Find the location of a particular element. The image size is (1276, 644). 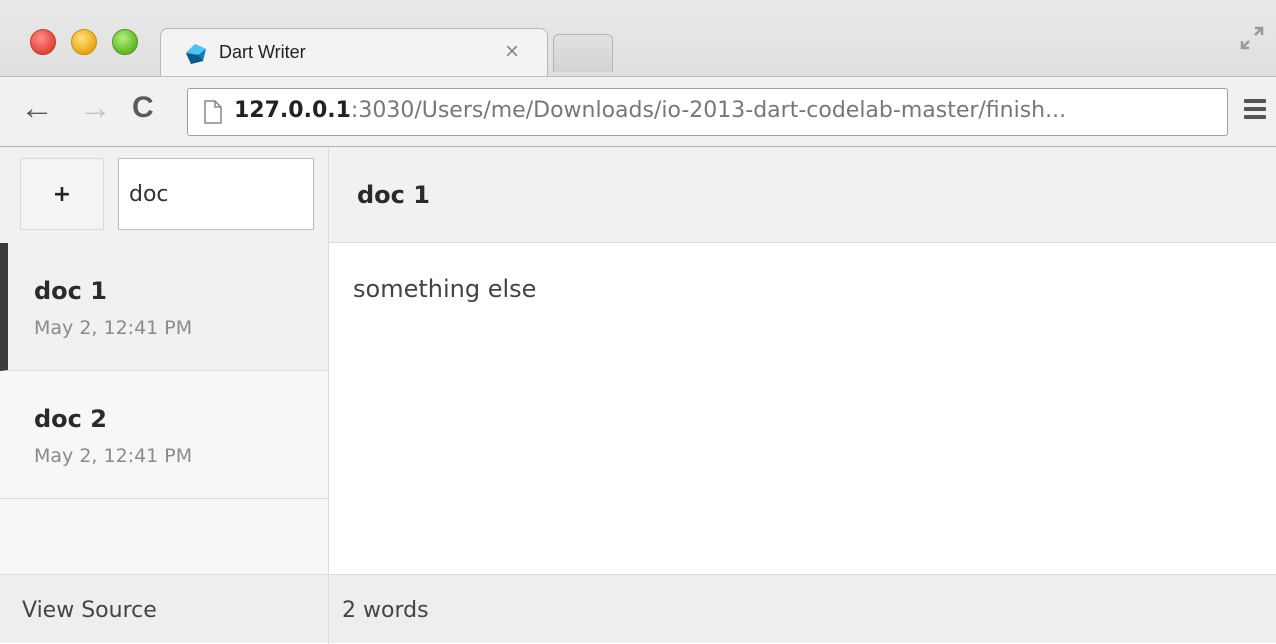

tab-title: Dart Writer is located at coordinates (262, 52).